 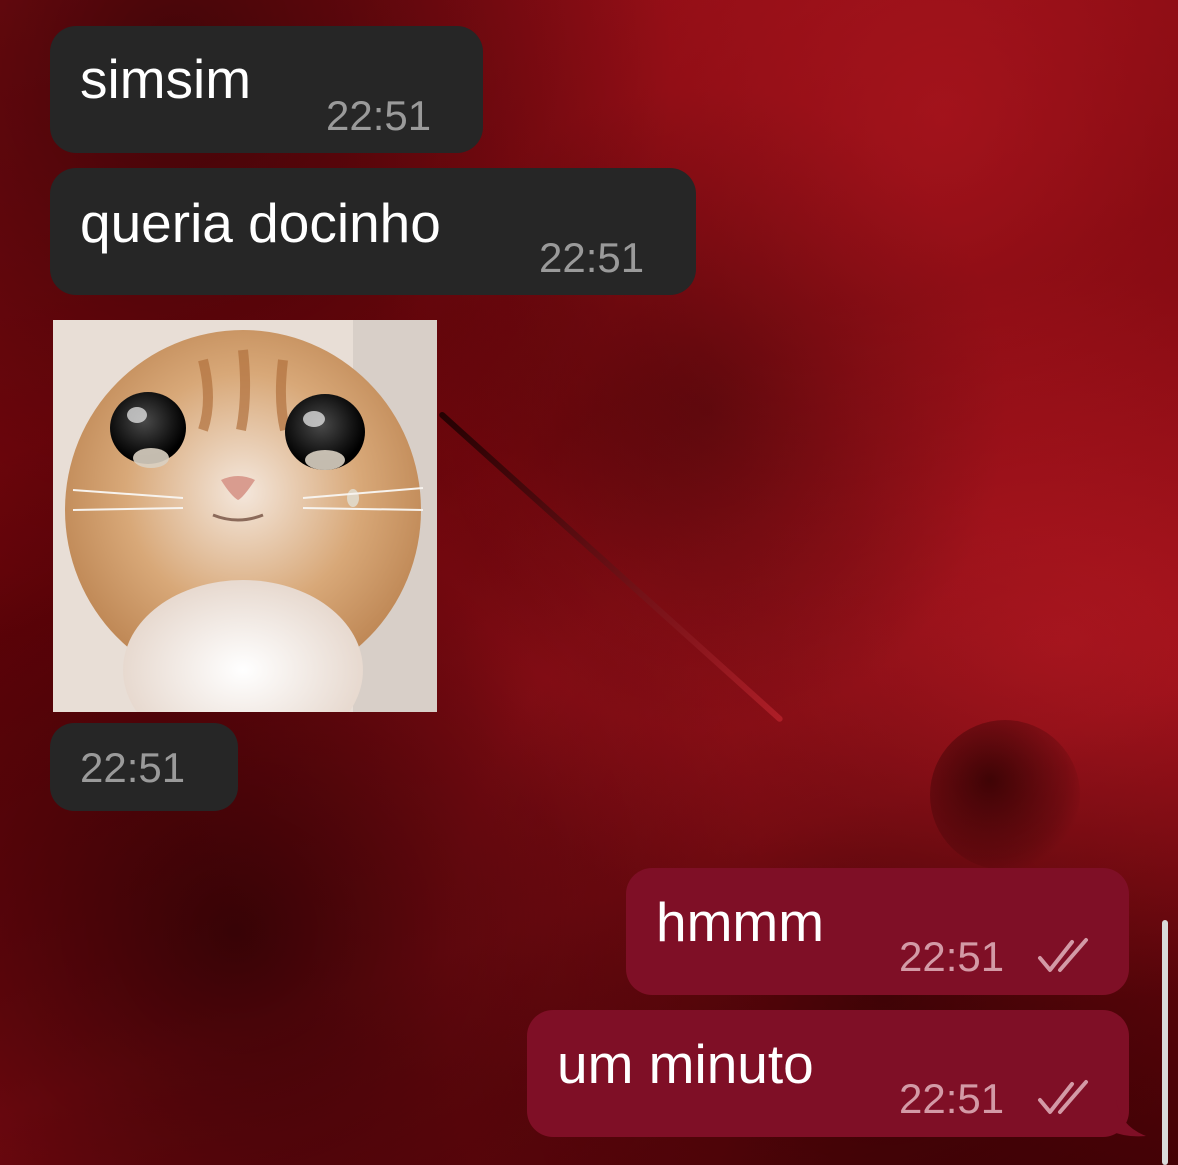 What do you see at coordinates (685, 1064) in the screenshot?
I see `message-text: um minuto` at bounding box center [685, 1064].